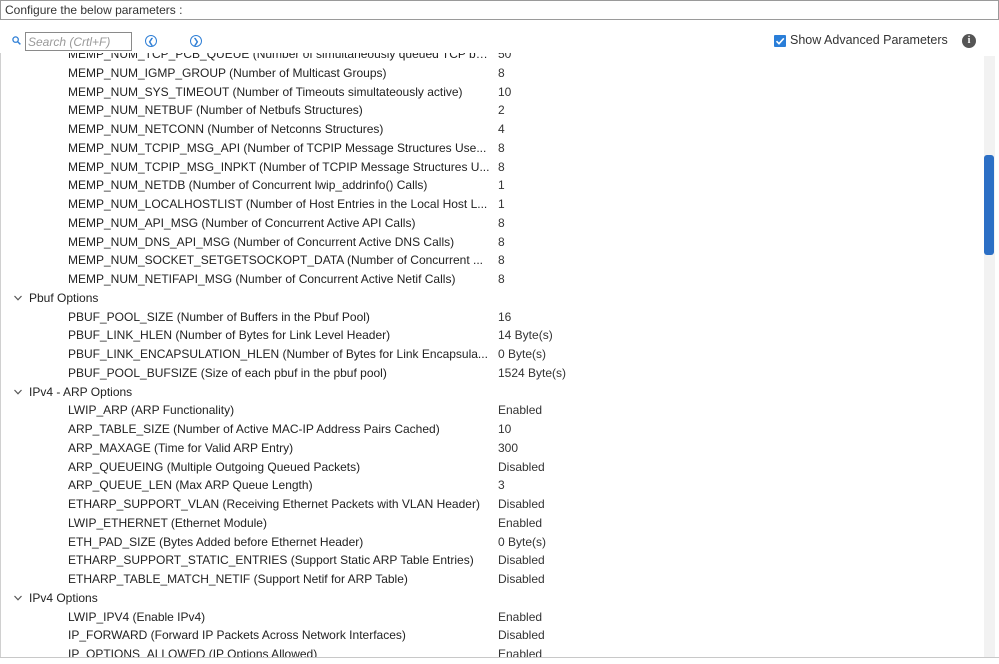  I want to click on parameter-value: 14 Byte(s), so click(525, 335).